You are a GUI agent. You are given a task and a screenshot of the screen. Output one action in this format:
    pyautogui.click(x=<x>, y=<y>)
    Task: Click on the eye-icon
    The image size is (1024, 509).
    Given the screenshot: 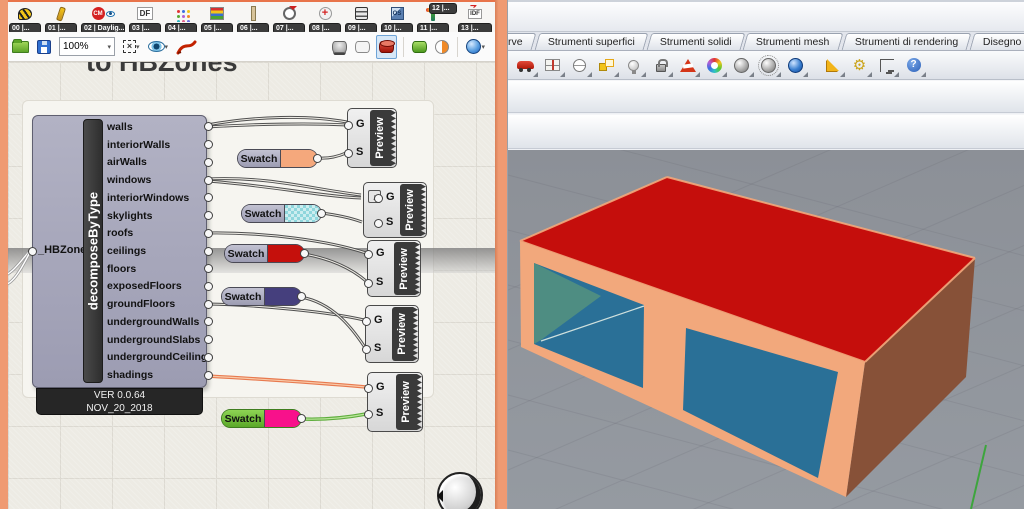 What is the action you would take?
    pyautogui.click(x=156, y=46)
    